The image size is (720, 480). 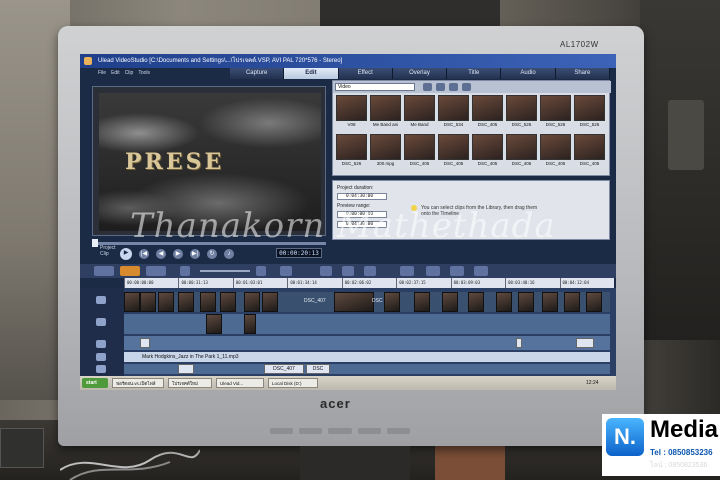 What do you see at coordinates (318, 369) in the screenshot?
I see `music-clip: DSC` at bounding box center [318, 369].